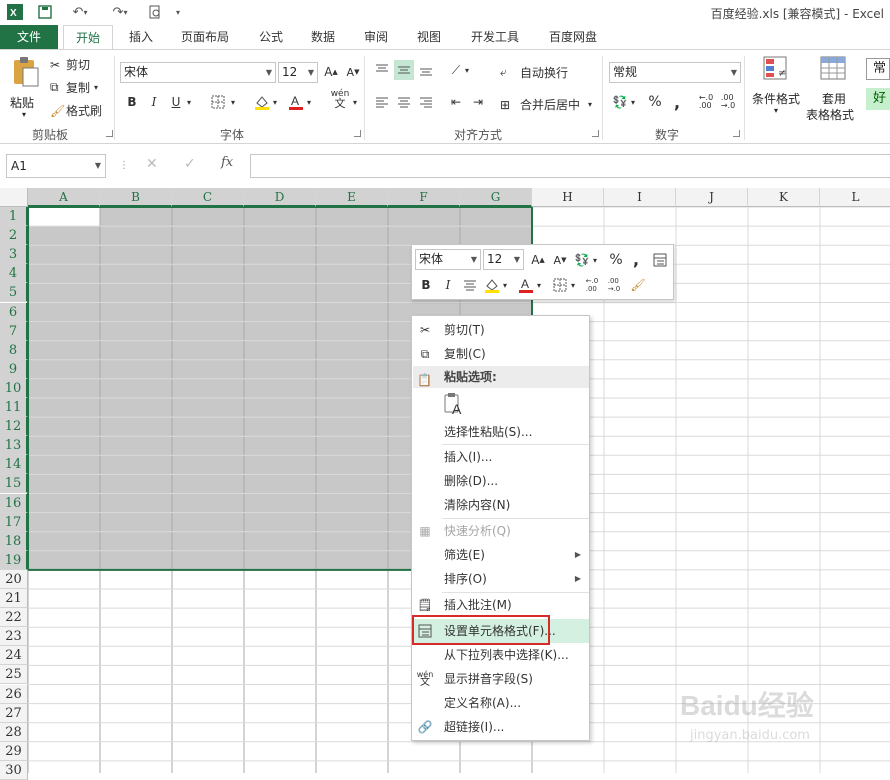 Image resolution: width=890 pixels, height=780 pixels. What do you see at coordinates (14, 312) in the screenshot?
I see `row-header-6: 6` at bounding box center [14, 312].